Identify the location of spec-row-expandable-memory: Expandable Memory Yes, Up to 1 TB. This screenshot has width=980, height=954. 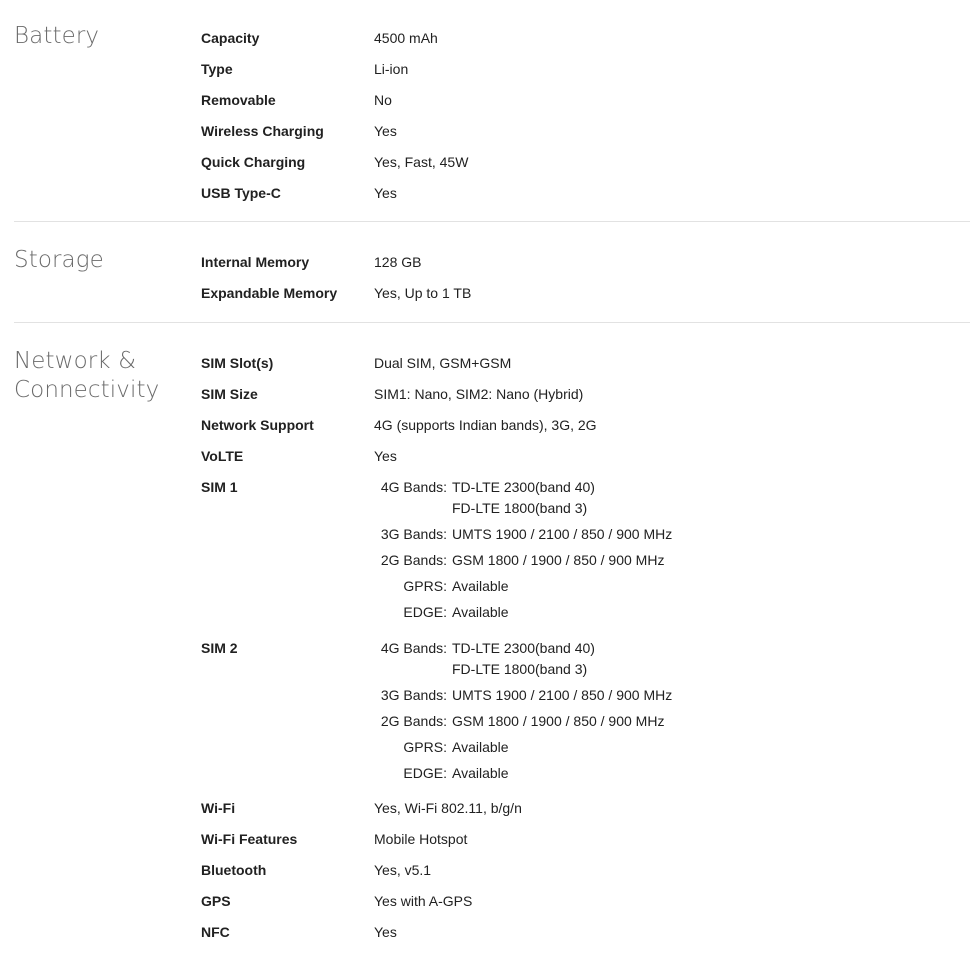
(581, 299).